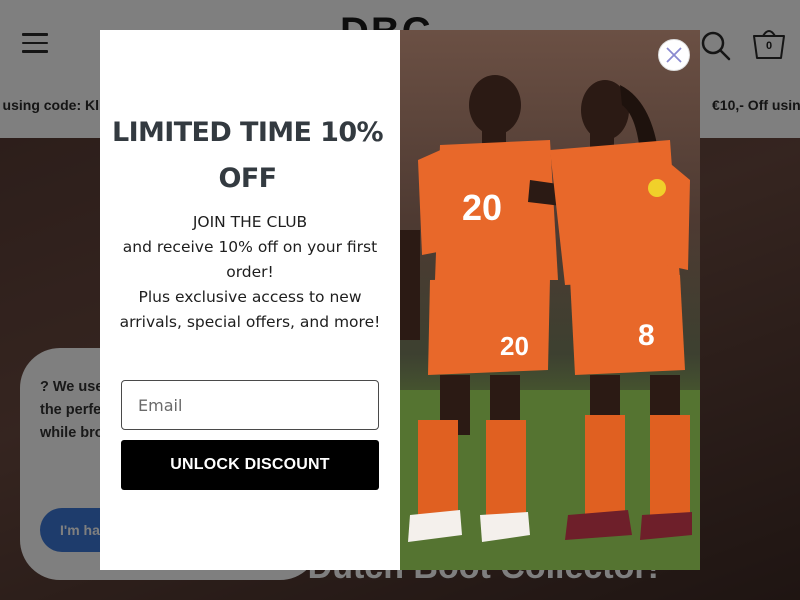  Describe the element at coordinates (250, 259) in the screenshot. I see `popup-line-offer: and receive 10% off on your first order!` at that location.